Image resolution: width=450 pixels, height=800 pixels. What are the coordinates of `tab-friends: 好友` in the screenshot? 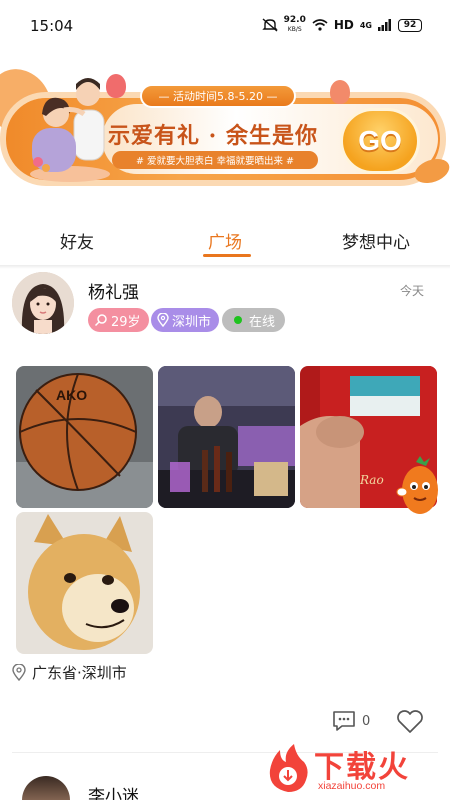 It's located at (77, 240).